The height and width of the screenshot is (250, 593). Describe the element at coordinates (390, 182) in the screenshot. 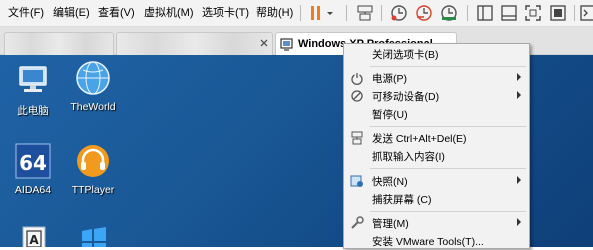

I see `menu-item-label: 快照(N)` at that location.